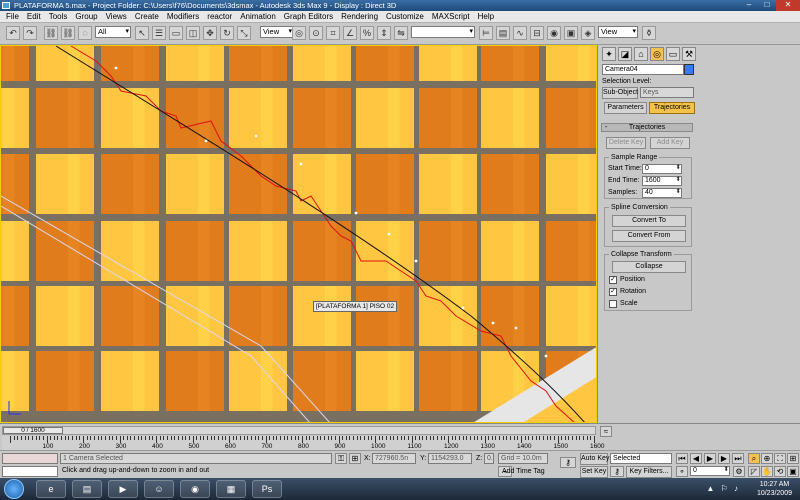 This screenshot has height=500, width=800. Describe the element at coordinates (451, 17) in the screenshot. I see `menu-maxscript: MAXScript` at that location.